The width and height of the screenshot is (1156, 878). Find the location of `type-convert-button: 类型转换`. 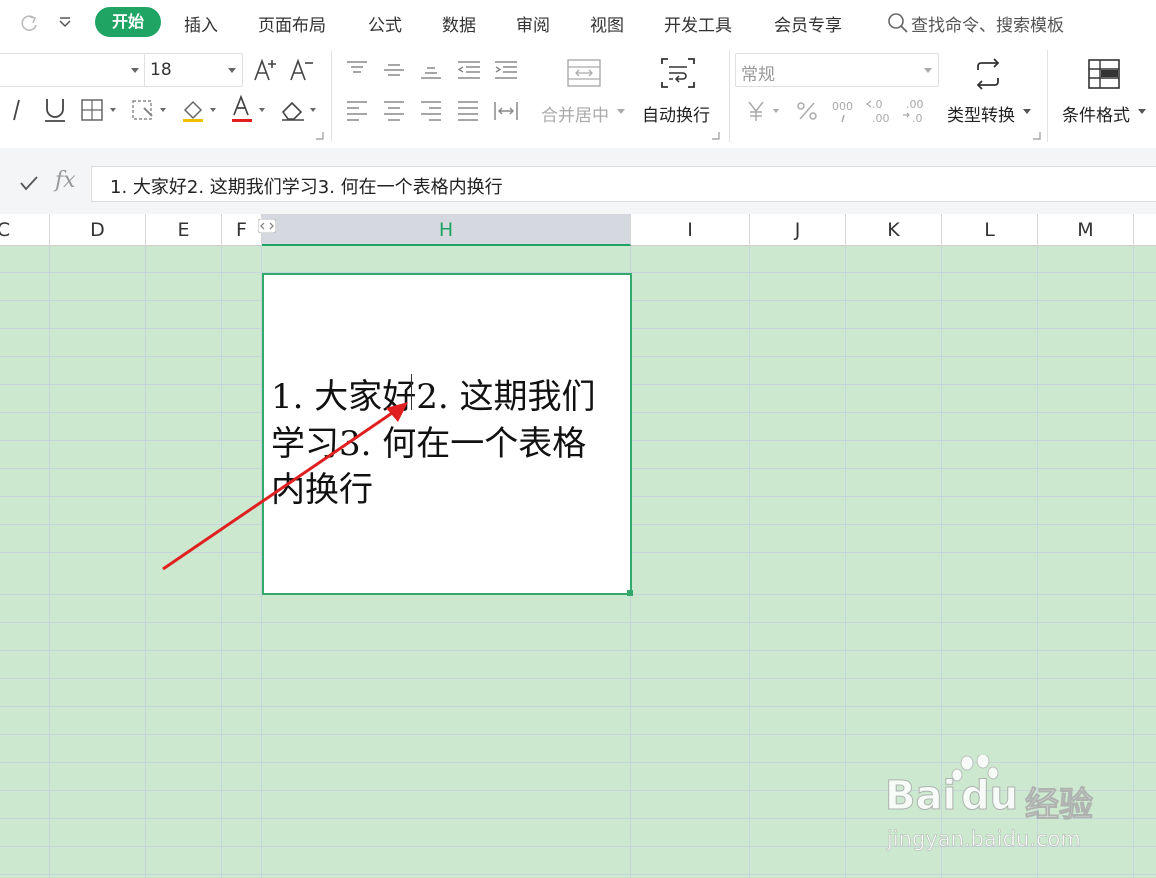

type-convert-button: 类型转换 is located at coordinates (981, 113).